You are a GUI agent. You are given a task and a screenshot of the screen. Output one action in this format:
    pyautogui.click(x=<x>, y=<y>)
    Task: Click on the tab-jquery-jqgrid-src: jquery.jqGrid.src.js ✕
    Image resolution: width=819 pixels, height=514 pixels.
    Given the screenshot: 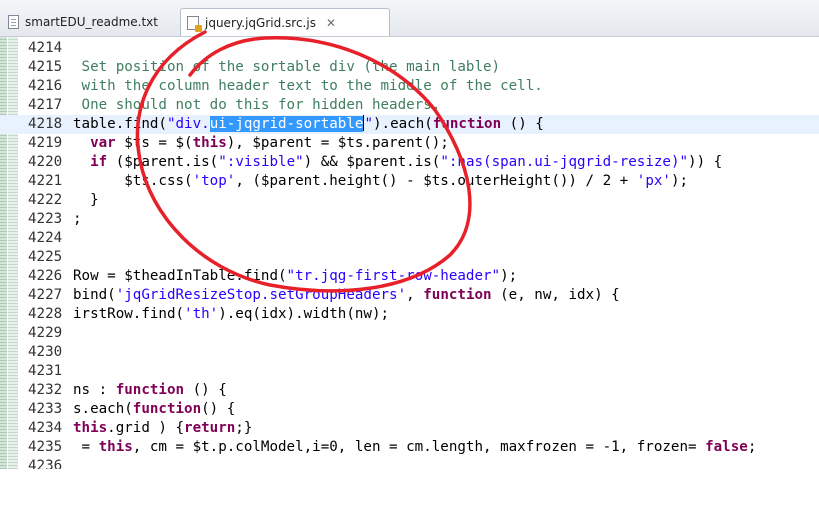 What is the action you would take?
    pyautogui.click(x=285, y=22)
    